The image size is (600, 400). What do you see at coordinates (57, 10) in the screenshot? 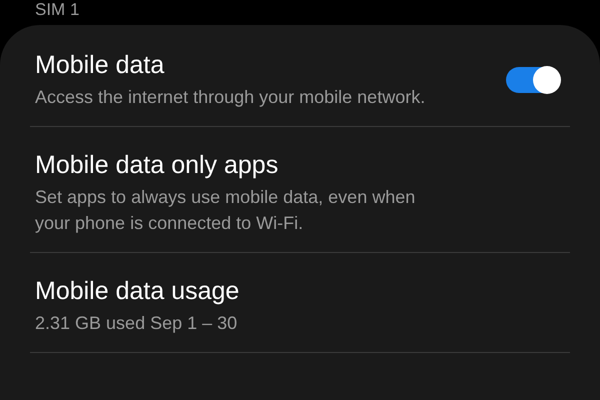
I see `section-header: SIM 1` at bounding box center [57, 10].